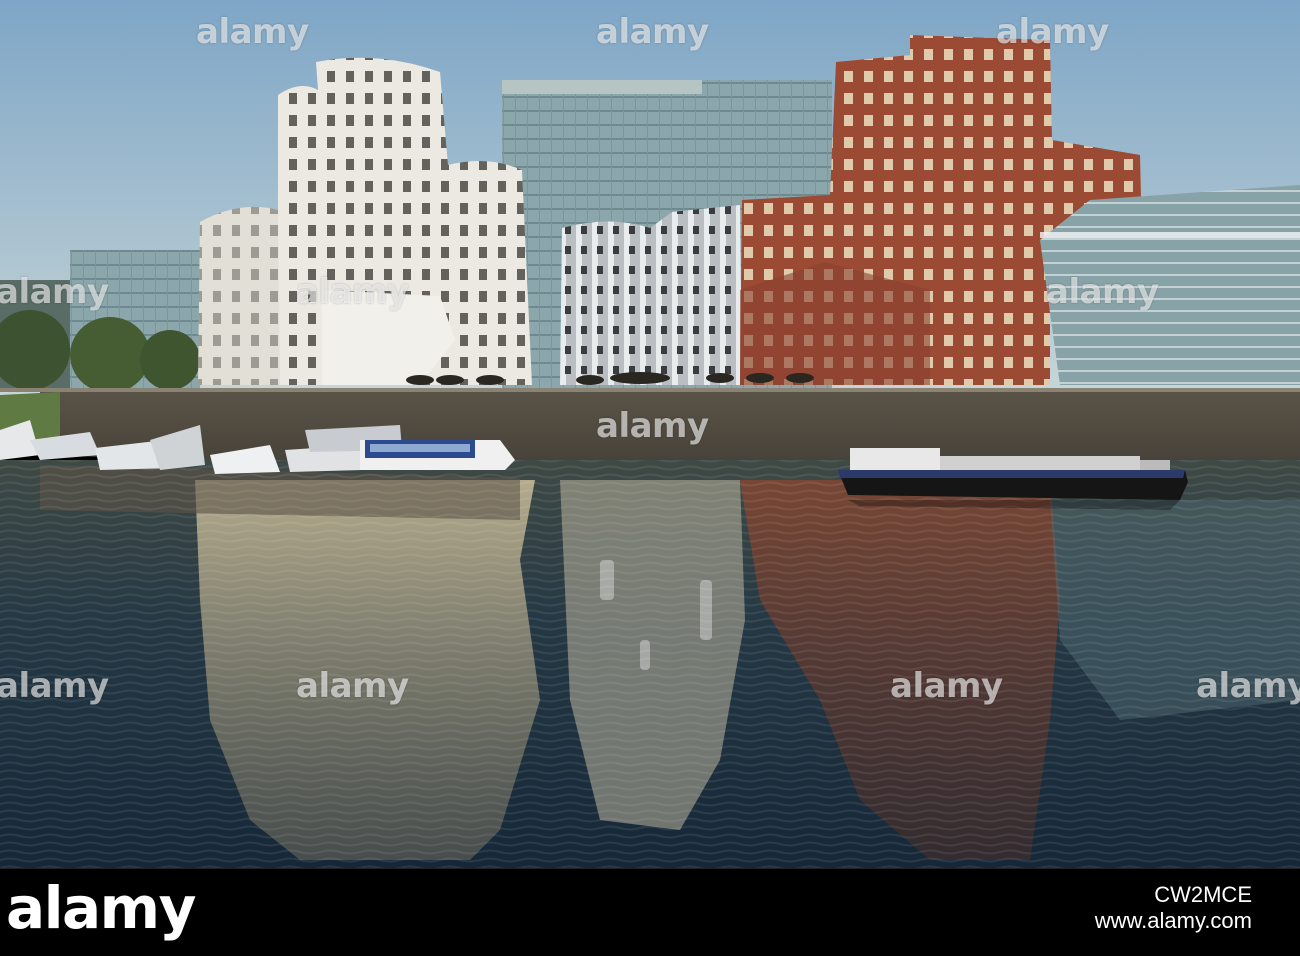 Image resolution: width=1300 pixels, height=956 pixels. I want to click on image-id-block: CW2MCE www.alamy.com, so click(1173, 908).